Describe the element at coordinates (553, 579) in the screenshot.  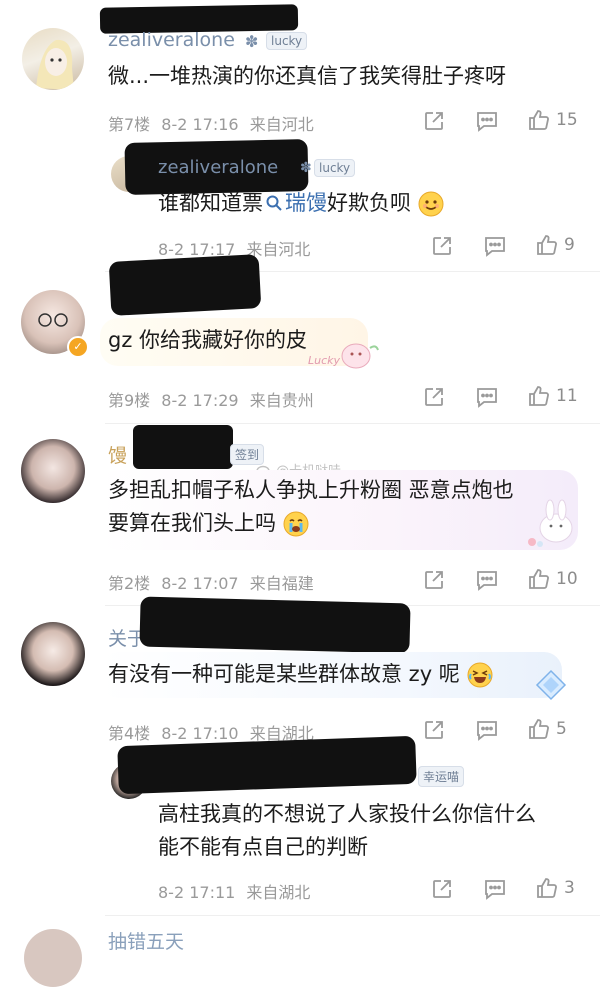
I see `like-button: 10` at that location.